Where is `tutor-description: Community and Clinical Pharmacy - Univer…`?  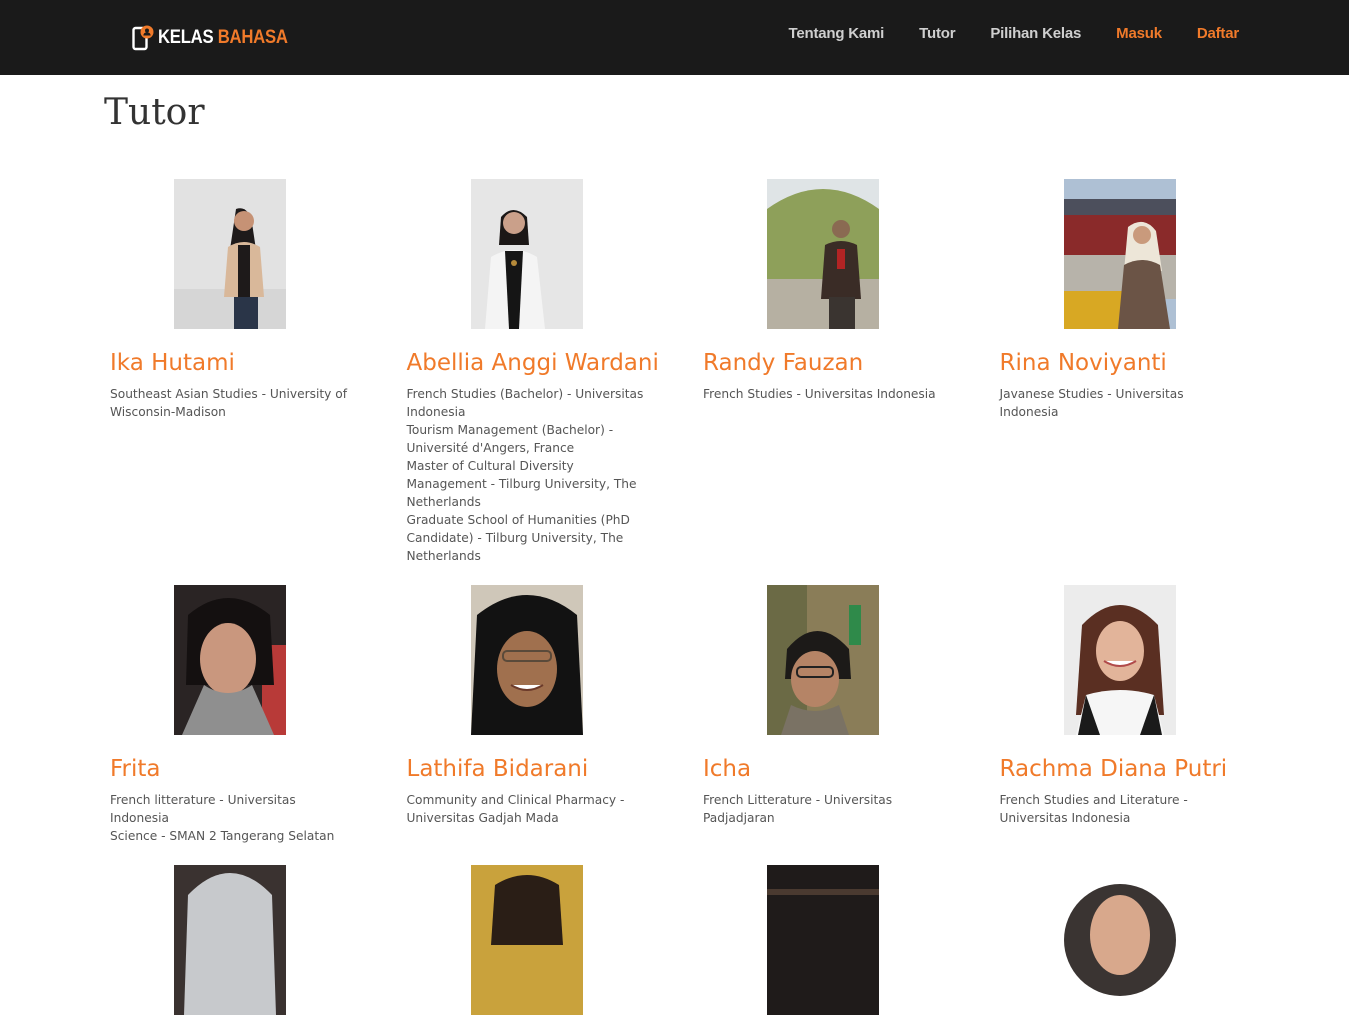
tutor-description: Community and Clinical Pharmacy - Univer… is located at coordinates (529, 809).